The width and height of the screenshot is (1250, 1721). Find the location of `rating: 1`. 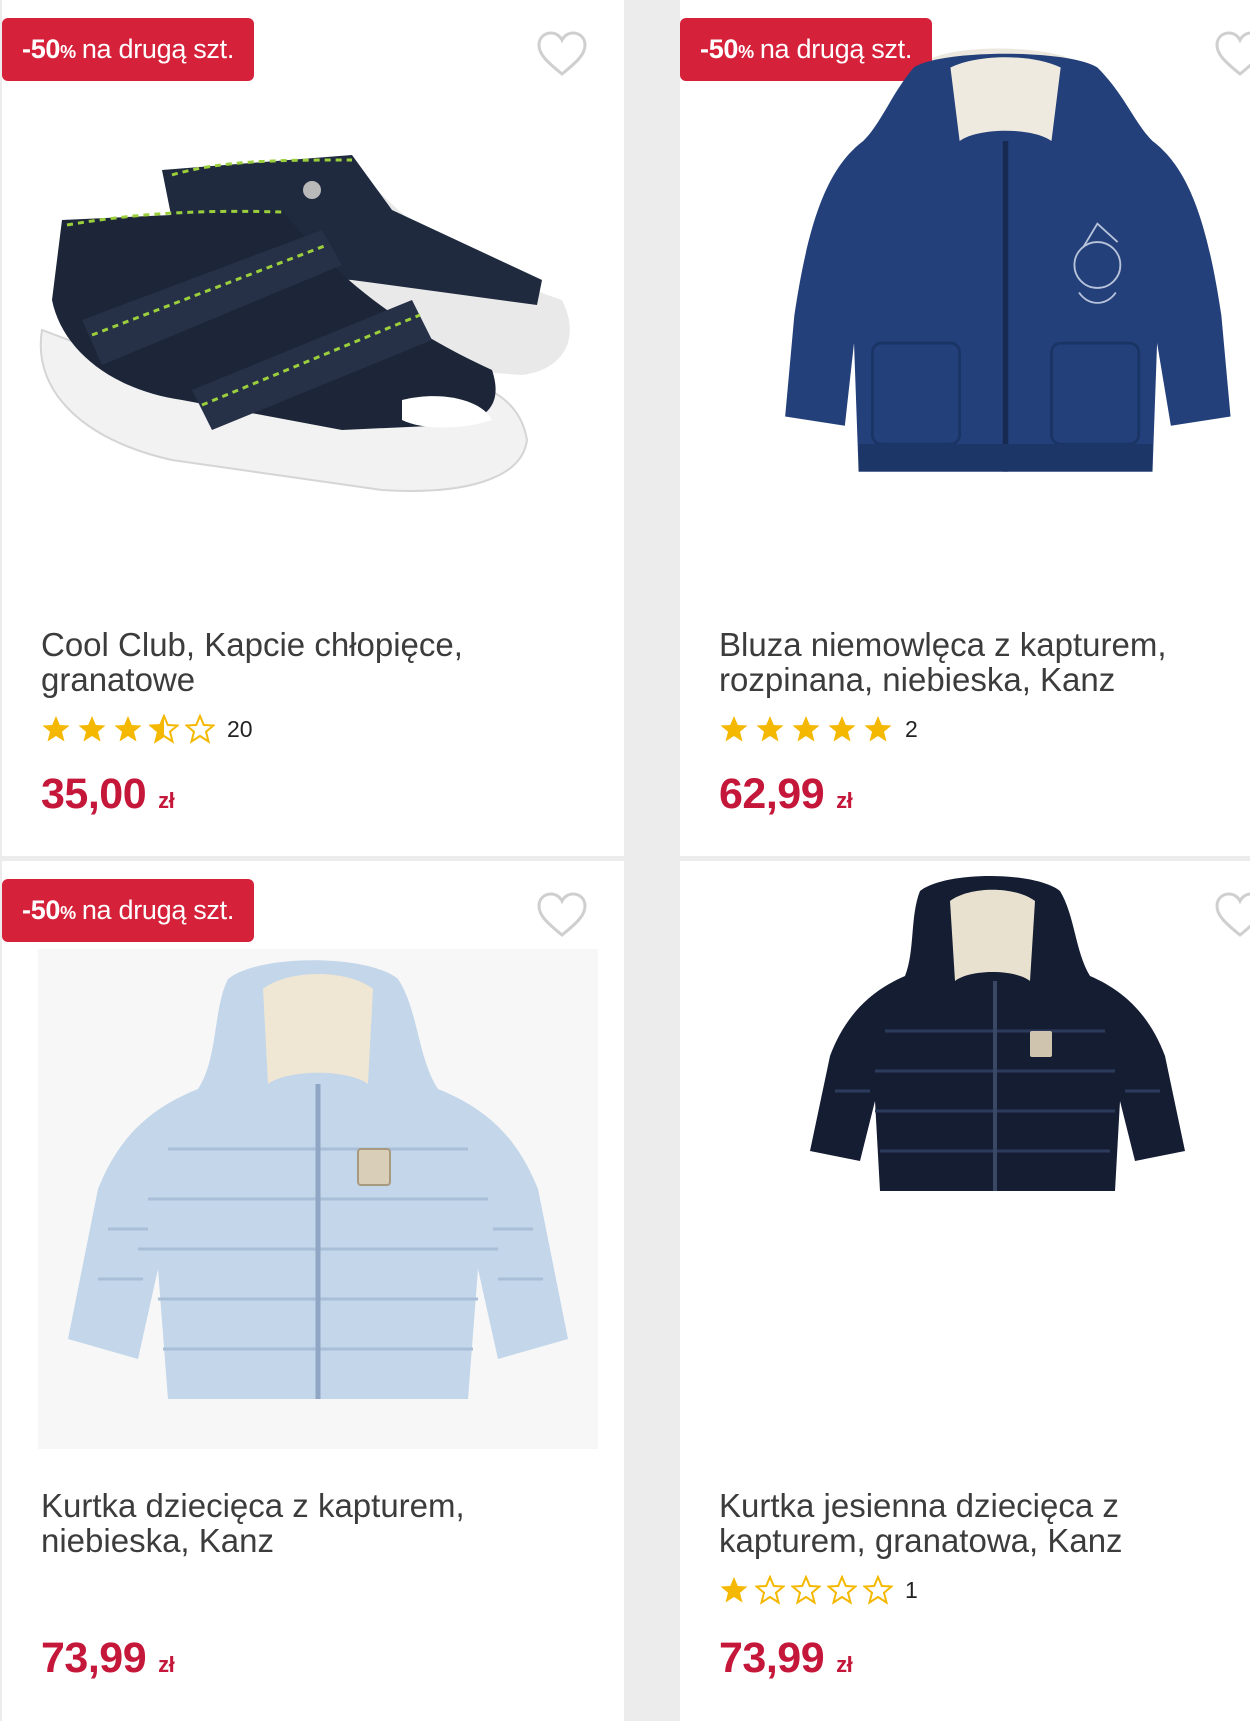

rating: 1 is located at coordinates (818, 1590).